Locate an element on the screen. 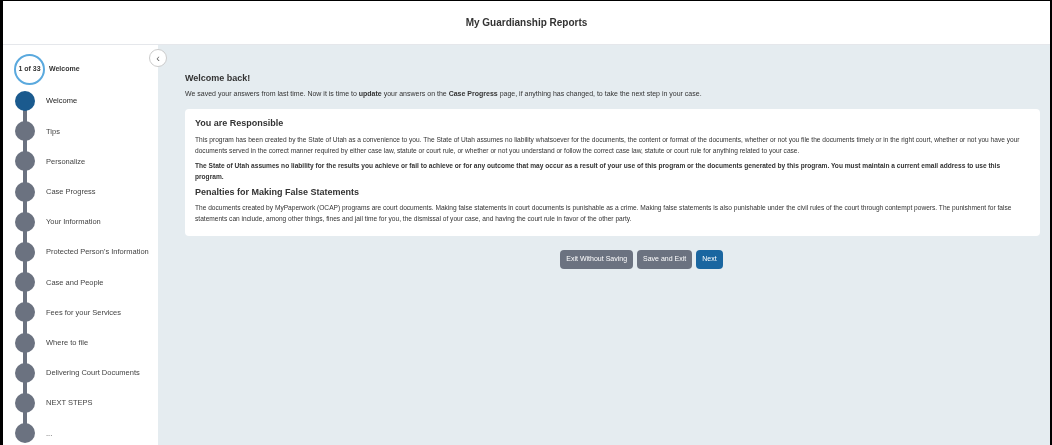 The width and height of the screenshot is (1052, 445). welcome-heading: Welcome back! is located at coordinates (218, 78).